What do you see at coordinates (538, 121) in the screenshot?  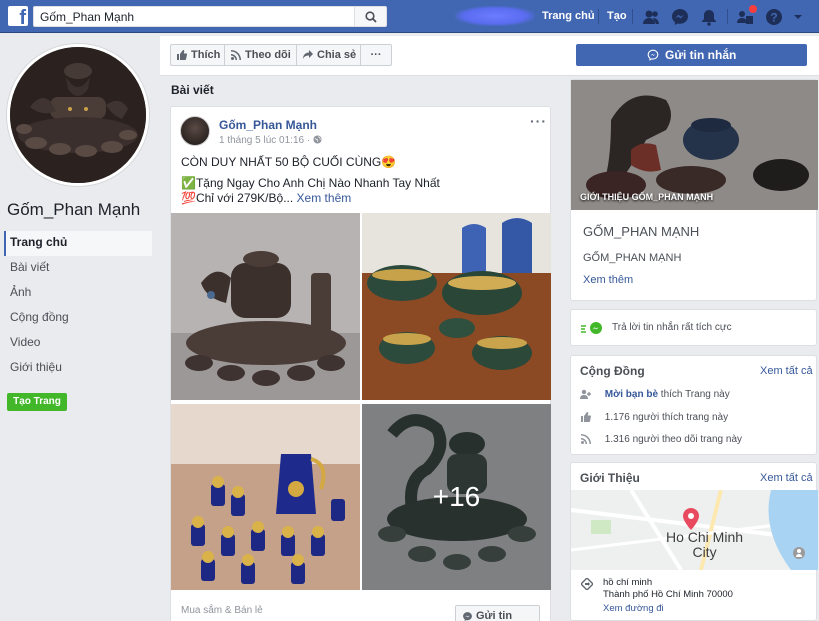 I see `post-options-button: ···` at bounding box center [538, 121].